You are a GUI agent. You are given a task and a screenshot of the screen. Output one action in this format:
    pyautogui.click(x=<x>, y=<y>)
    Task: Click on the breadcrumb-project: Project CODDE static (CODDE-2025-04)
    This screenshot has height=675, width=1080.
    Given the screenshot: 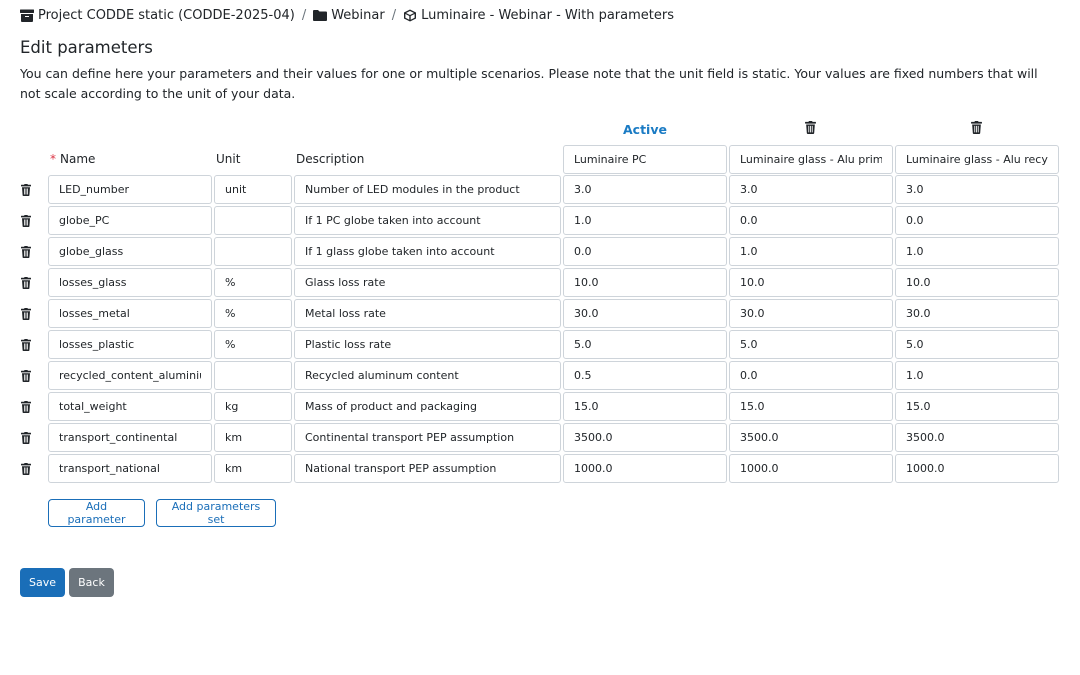 What is the action you would take?
    pyautogui.click(x=157, y=15)
    